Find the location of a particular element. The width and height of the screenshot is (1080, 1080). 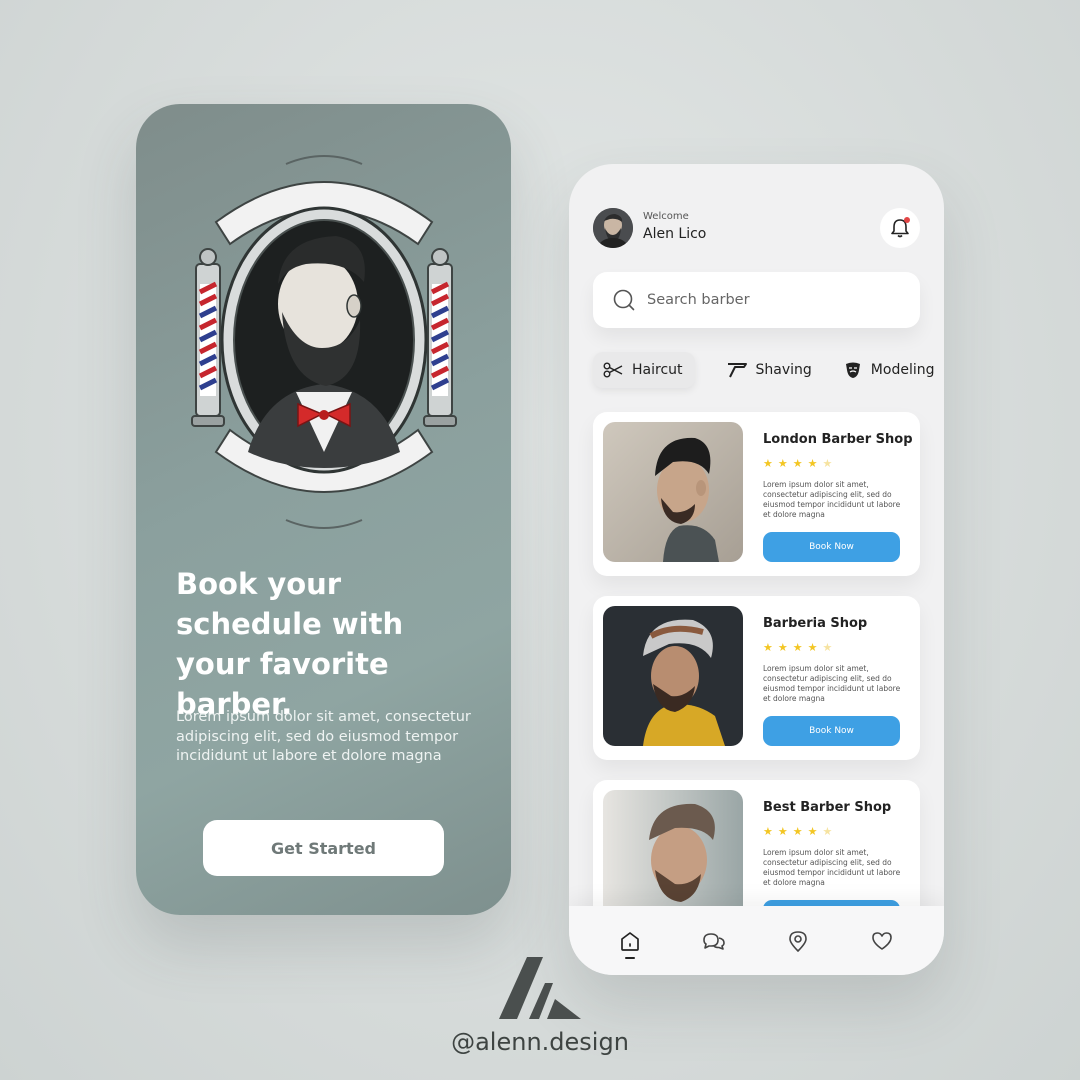

shop-name: Best Barber Shop is located at coordinates (827, 807).